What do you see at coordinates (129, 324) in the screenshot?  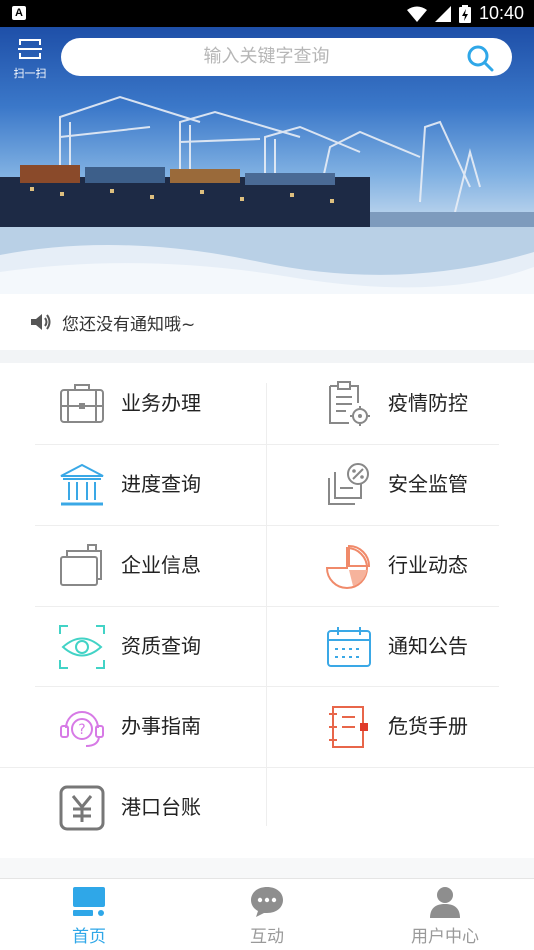 I see `notice-text: 您还没有通知哦~` at bounding box center [129, 324].